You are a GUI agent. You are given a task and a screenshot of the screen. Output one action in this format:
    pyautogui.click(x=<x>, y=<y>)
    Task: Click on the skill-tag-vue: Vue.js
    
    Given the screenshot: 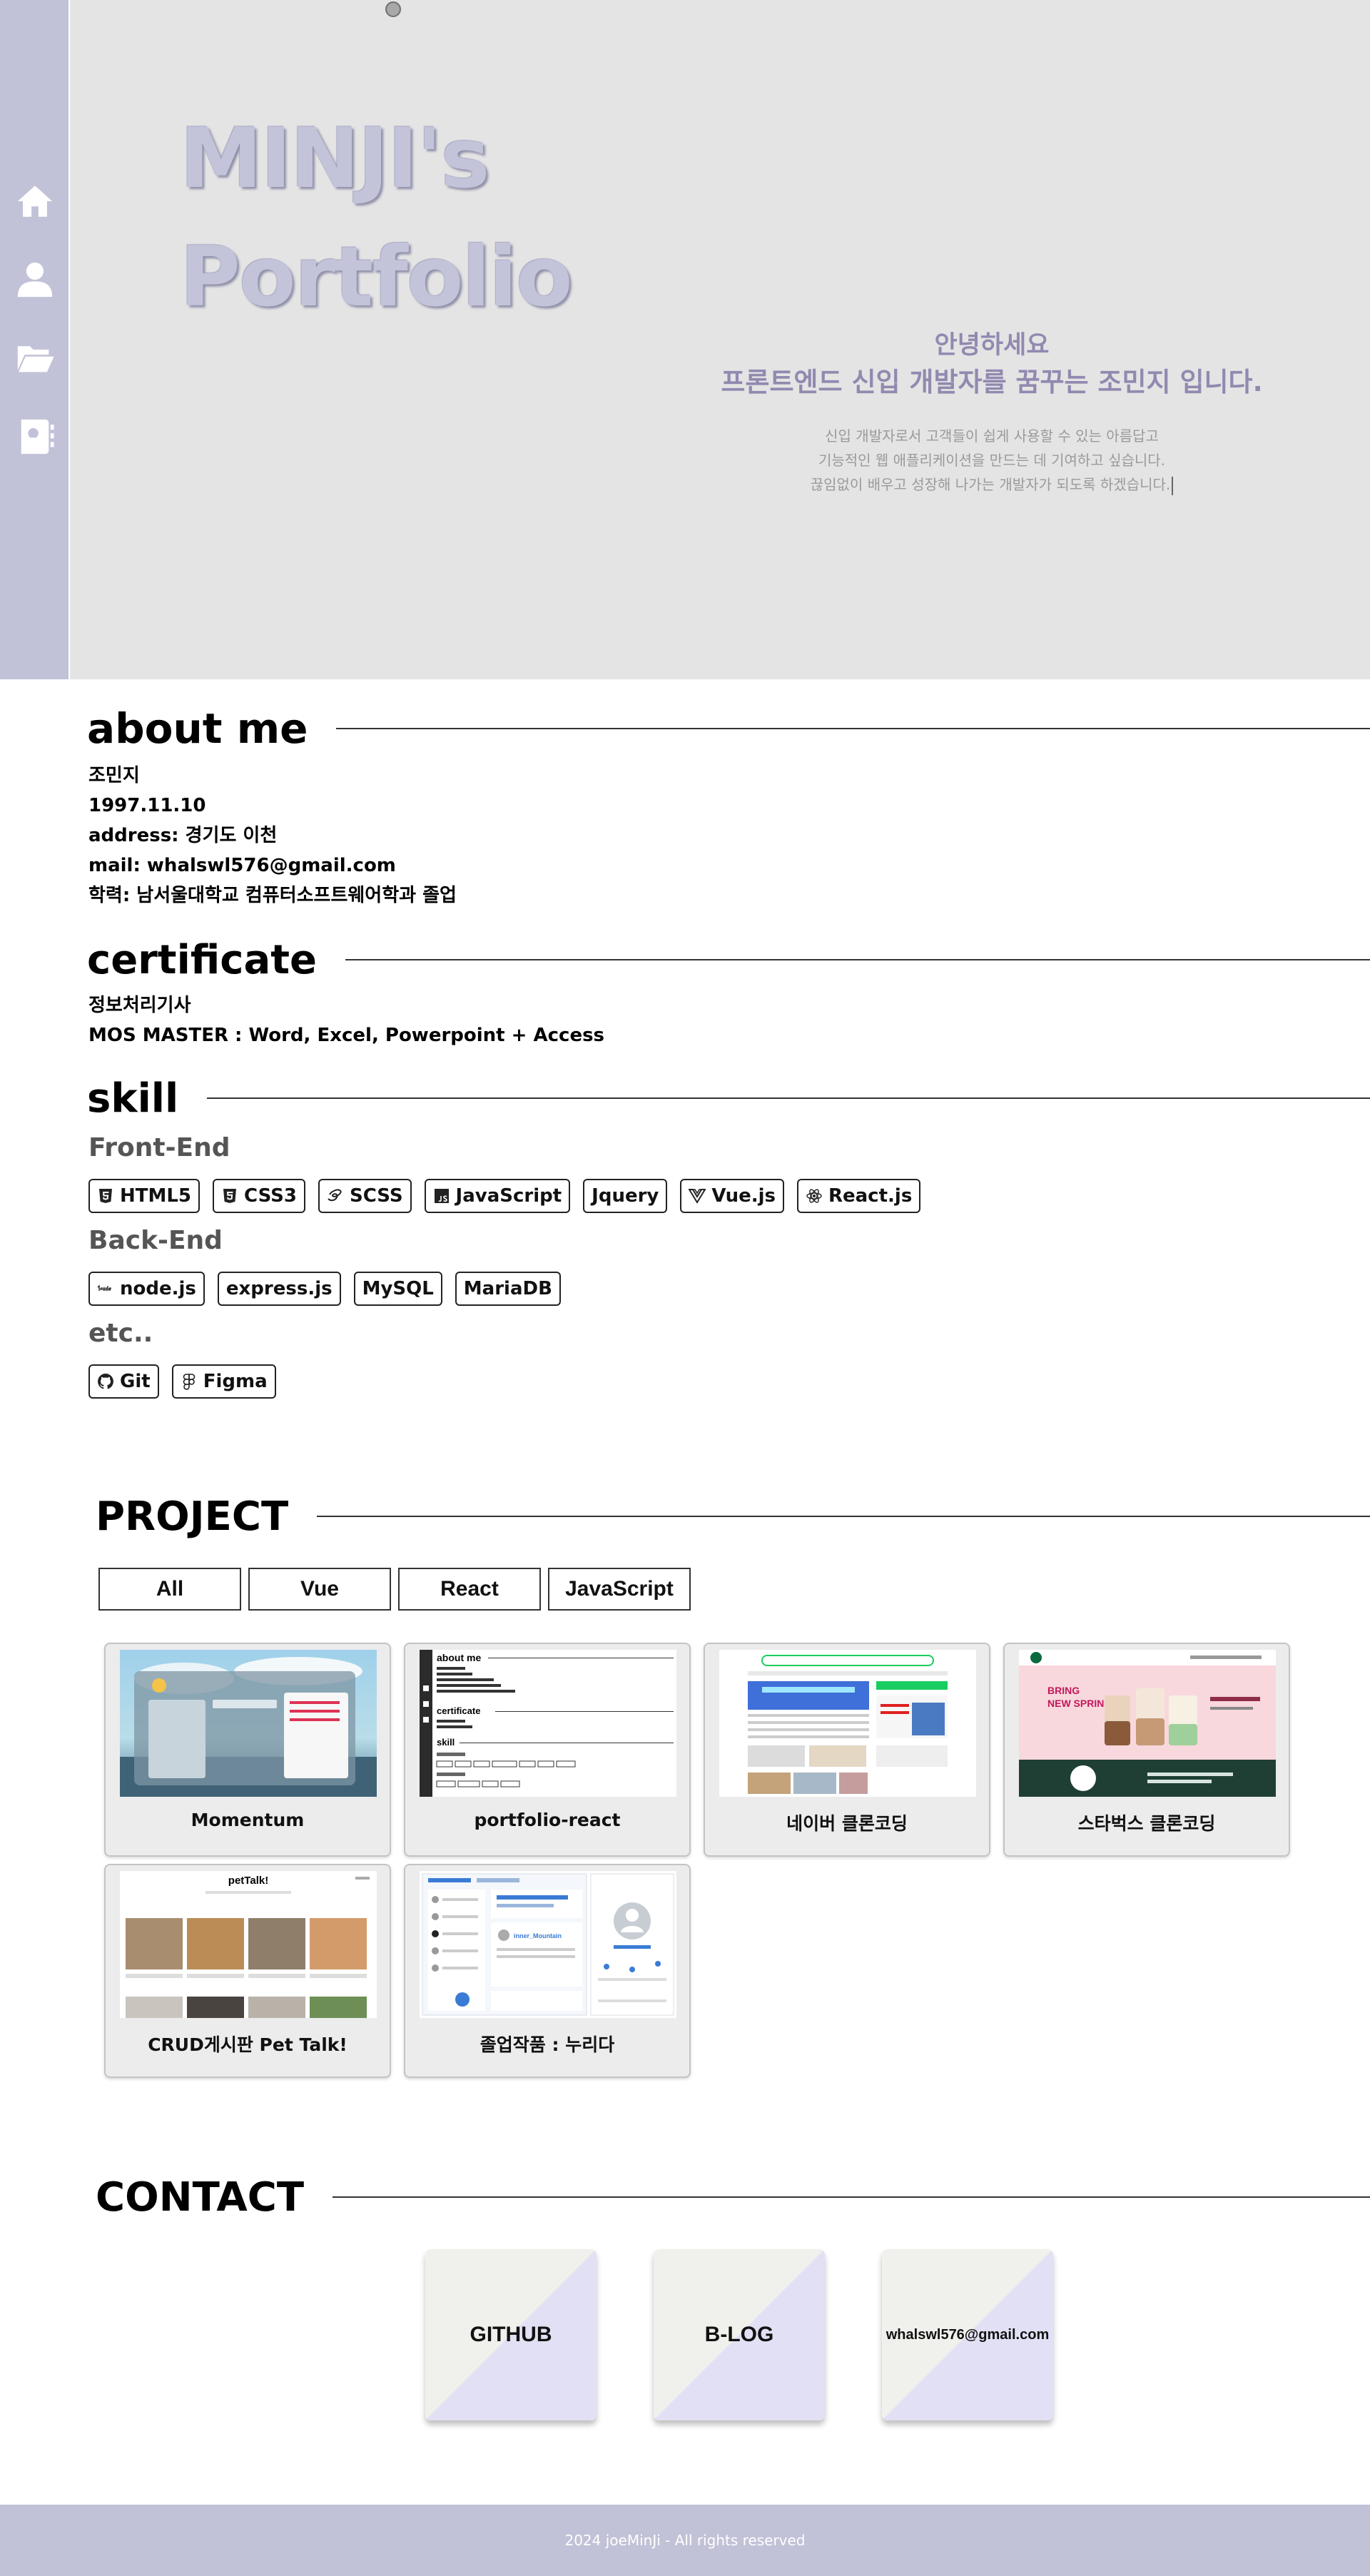 What is the action you would take?
    pyautogui.click(x=732, y=1196)
    